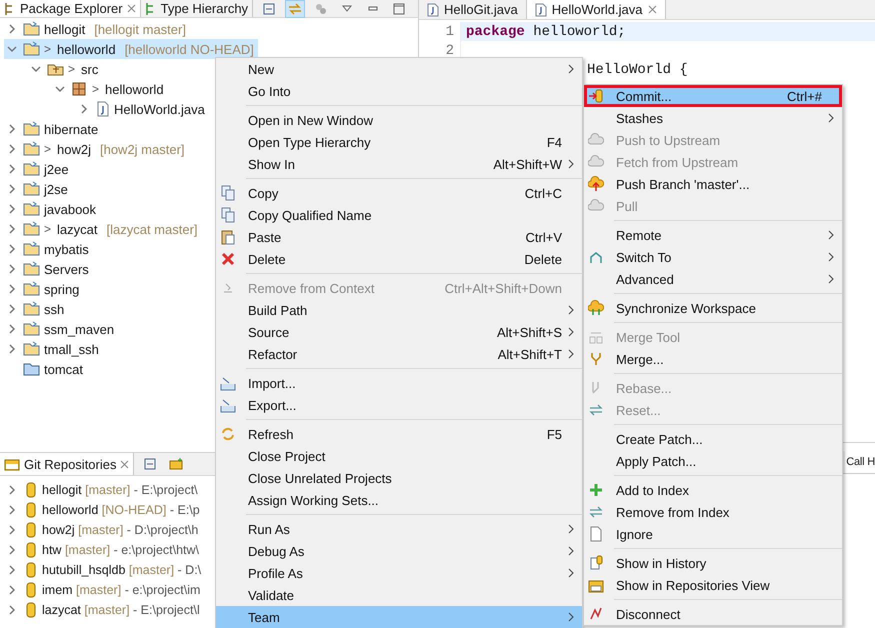 Image resolution: width=875 pixels, height=628 pixels. Describe the element at coordinates (103, 229) in the screenshot. I see `tree-item: > lazycat [lazycat master]` at that location.